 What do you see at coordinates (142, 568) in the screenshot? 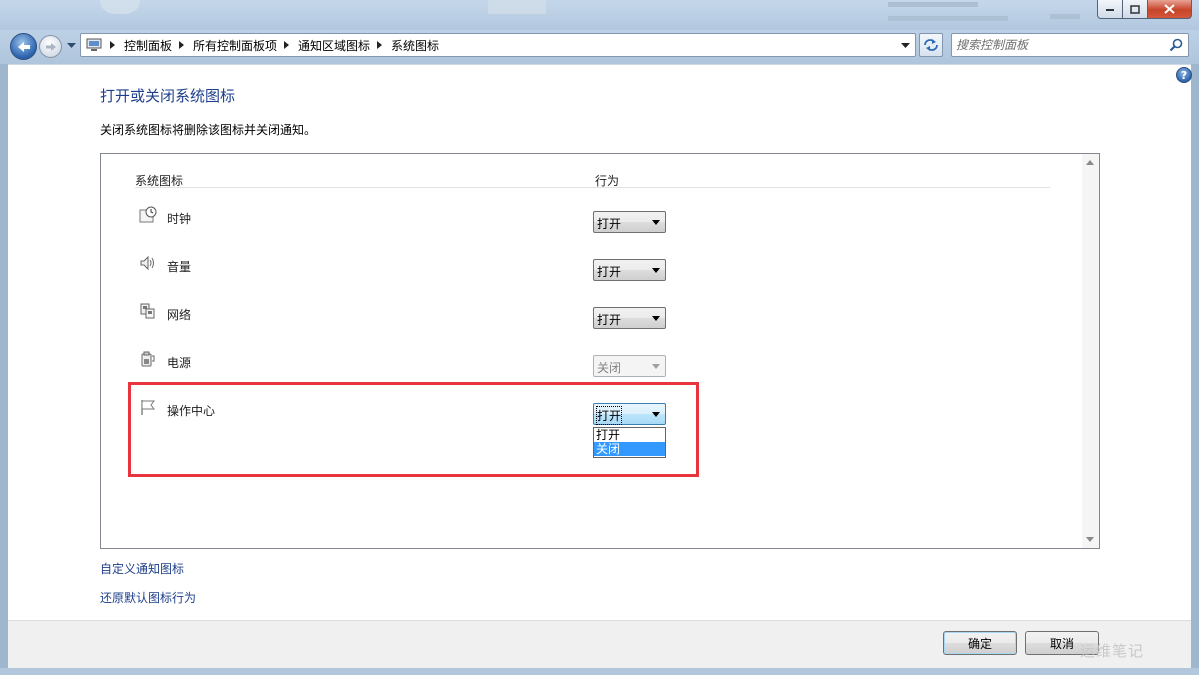
I see `customize-notification-icons-link: 自定义通知图标` at bounding box center [142, 568].